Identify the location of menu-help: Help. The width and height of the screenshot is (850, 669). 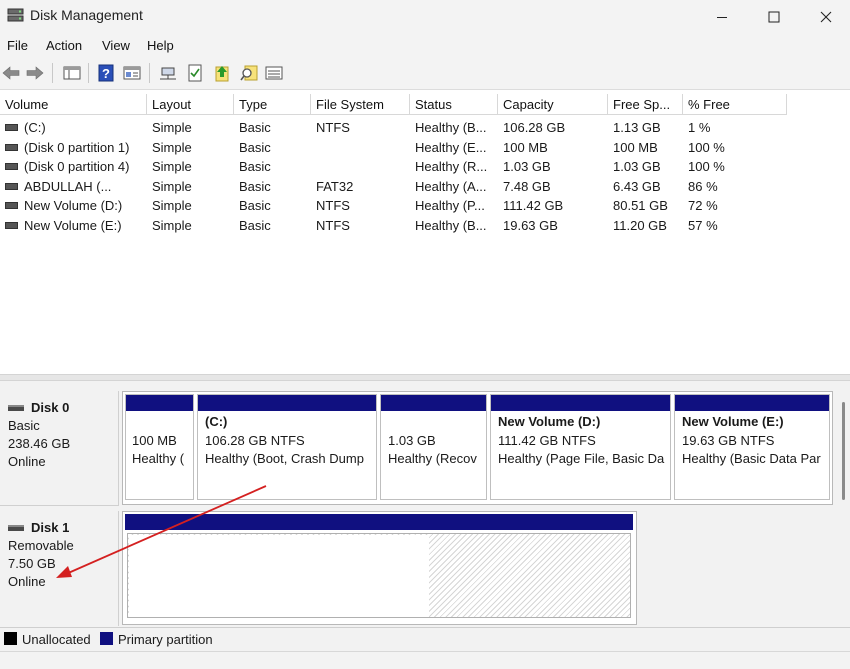
(160, 45).